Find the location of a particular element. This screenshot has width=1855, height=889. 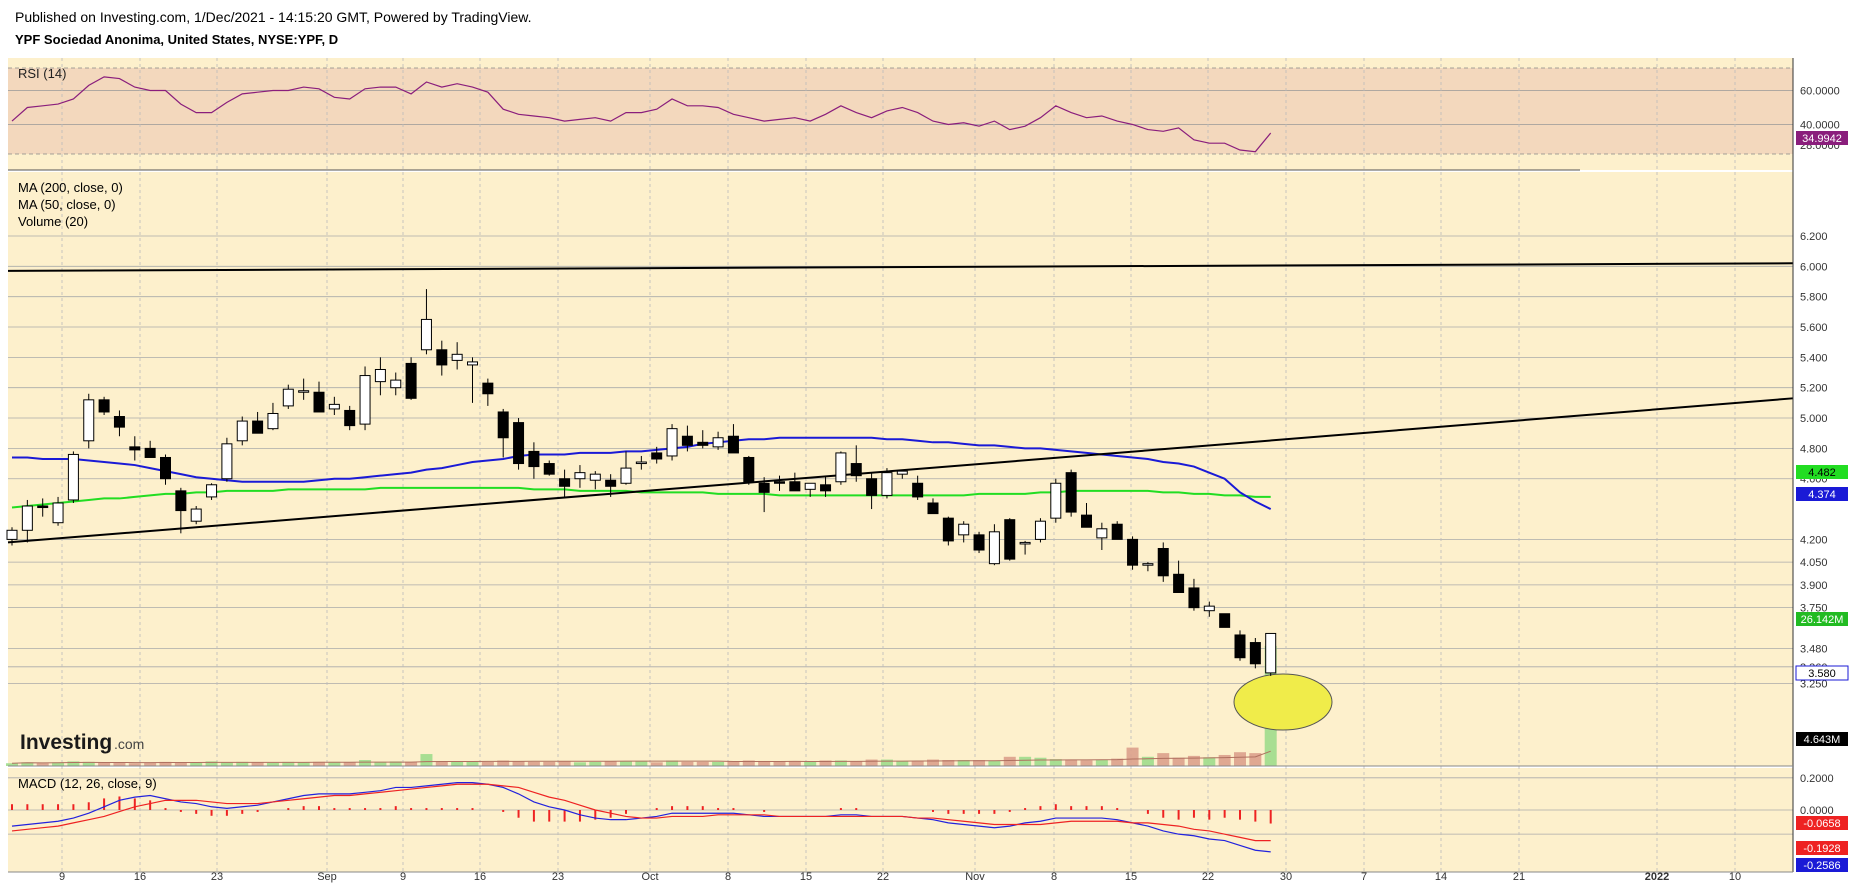

ma50-legend: MA (50, close, 0) is located at coordinates (67, 204).